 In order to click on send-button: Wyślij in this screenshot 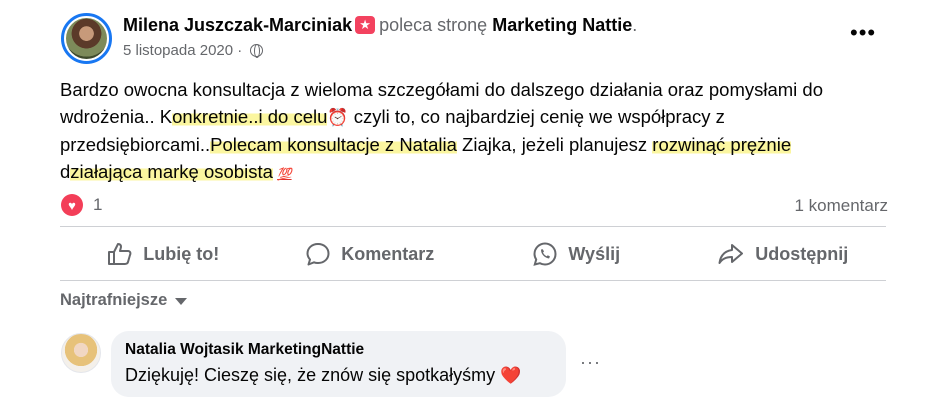, I will do `click(576, 254)`.